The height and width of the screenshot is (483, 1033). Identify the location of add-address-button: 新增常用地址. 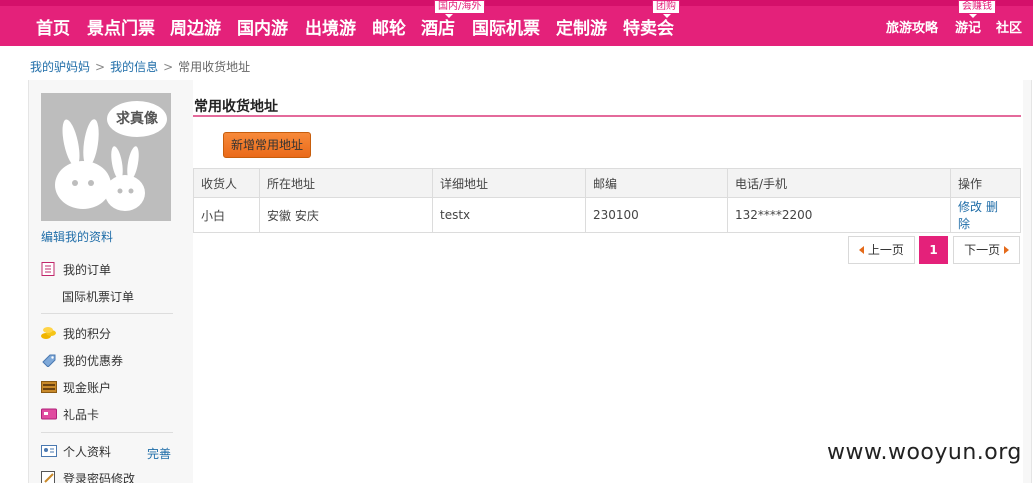
(267, 145).